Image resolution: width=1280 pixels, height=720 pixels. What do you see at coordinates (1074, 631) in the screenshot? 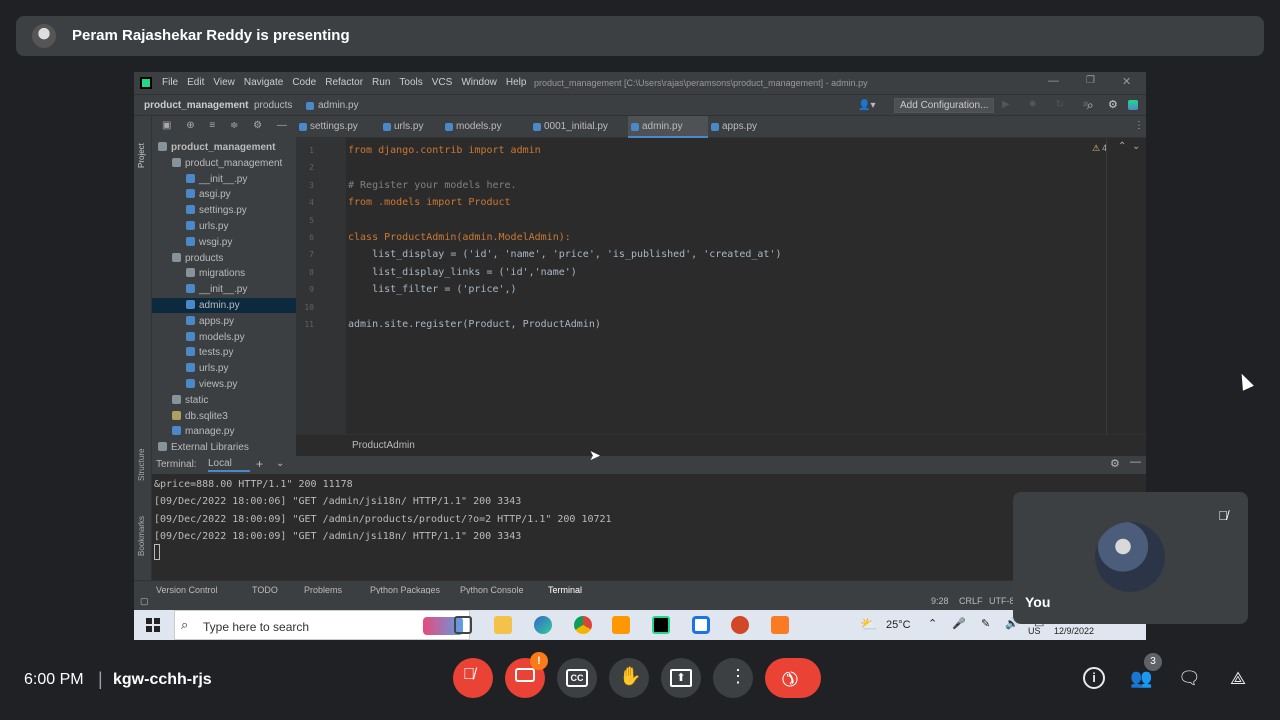
I see `taskbar-date: 12/9/2022` at bounding box center [1074, 631].